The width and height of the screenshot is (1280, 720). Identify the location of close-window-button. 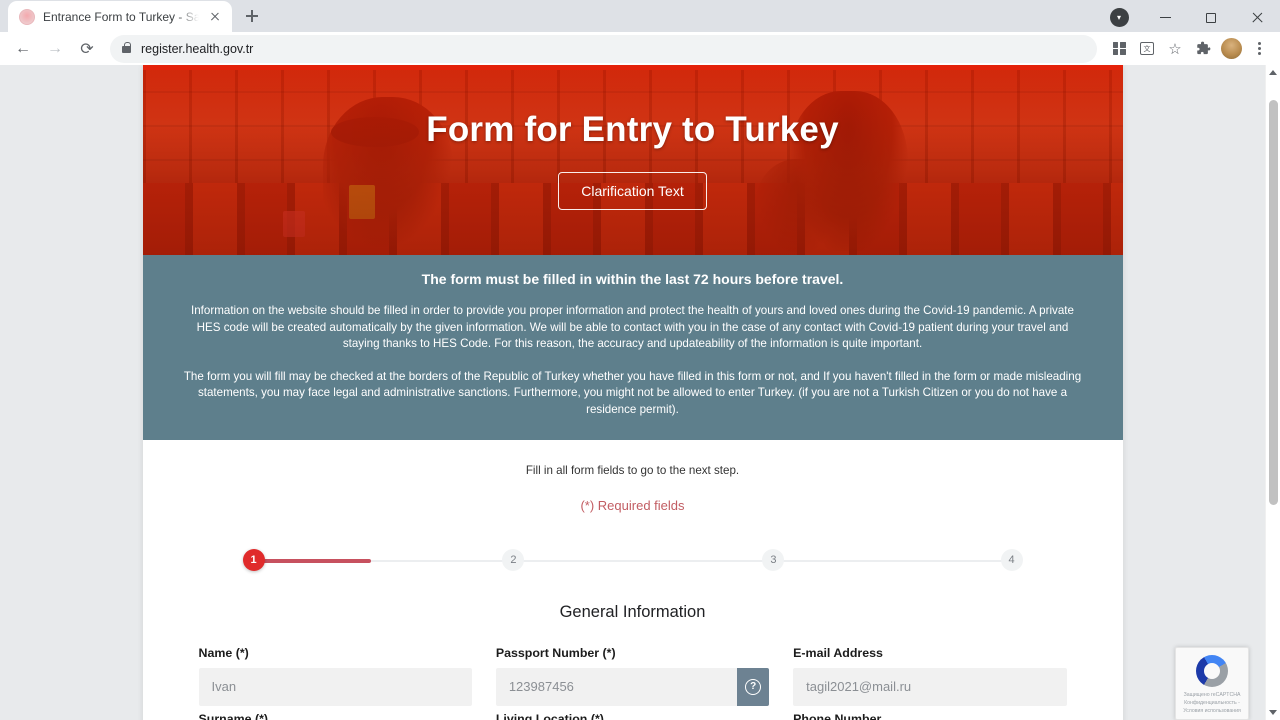
(1257, 17).